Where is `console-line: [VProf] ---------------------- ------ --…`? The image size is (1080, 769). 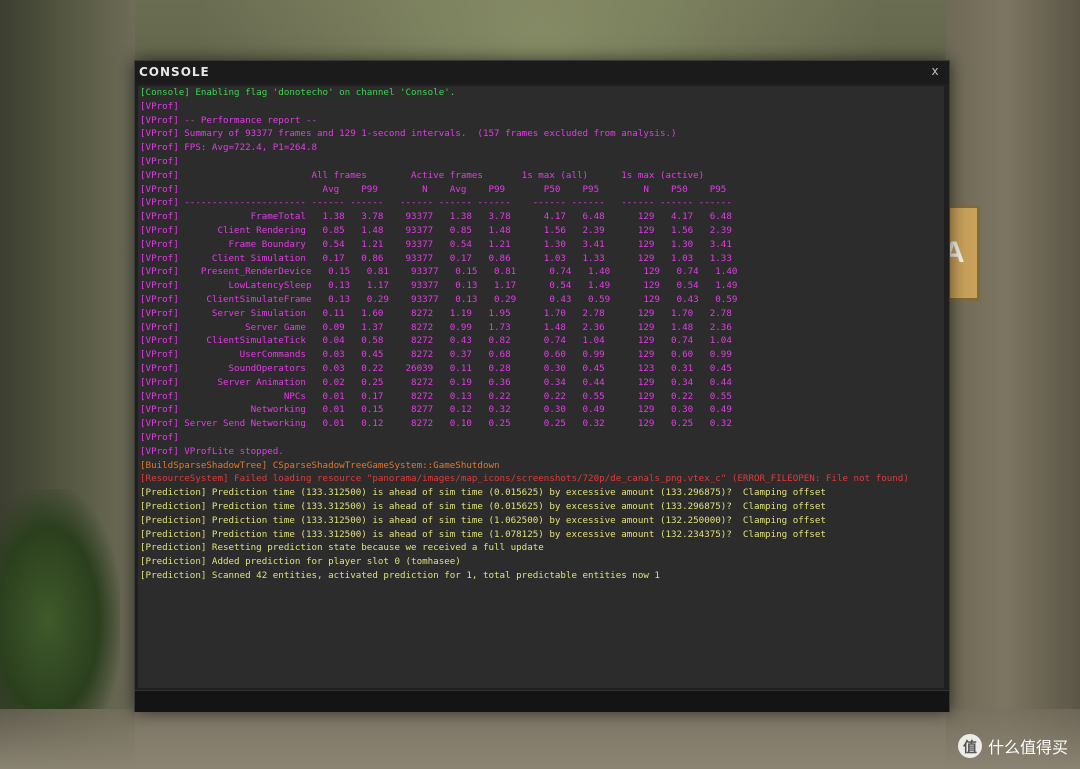 console-line: [VProf] ---------------------- ------ --… is located at coordinates (436, 203).